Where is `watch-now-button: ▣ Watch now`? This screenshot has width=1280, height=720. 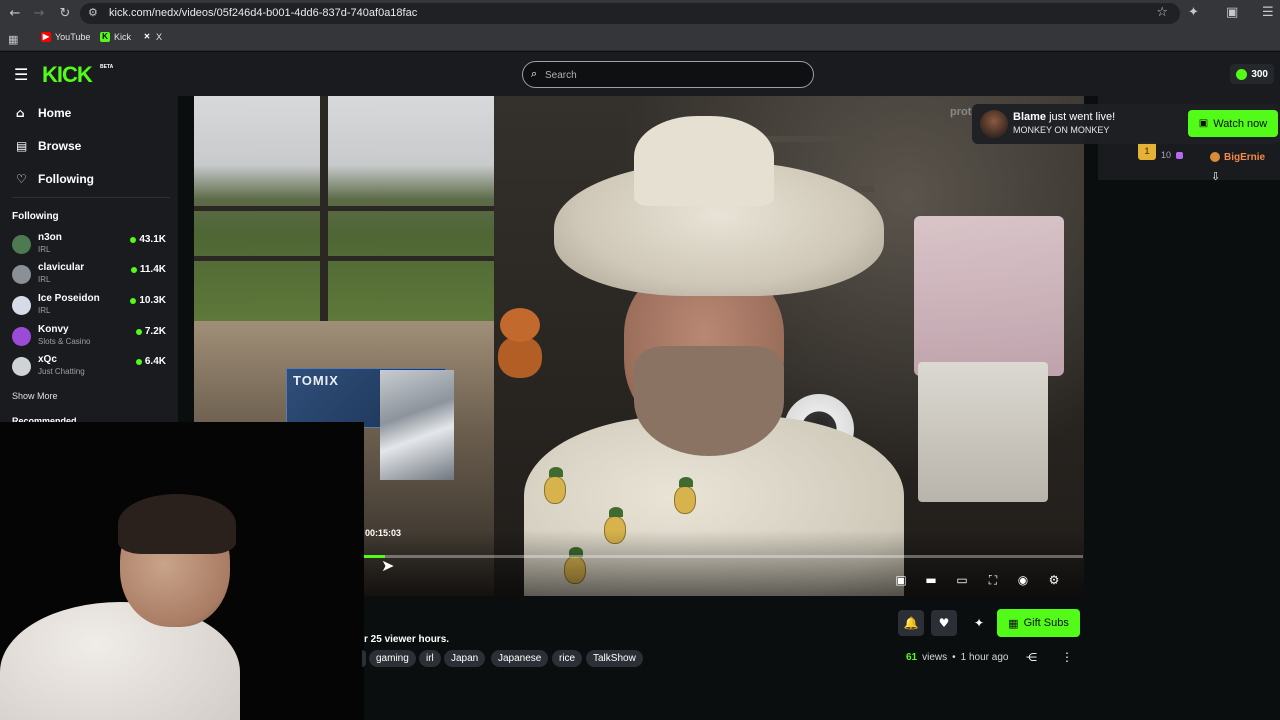
watch-now-button: ▣ Watch now is located at coordinates (1233, 123).